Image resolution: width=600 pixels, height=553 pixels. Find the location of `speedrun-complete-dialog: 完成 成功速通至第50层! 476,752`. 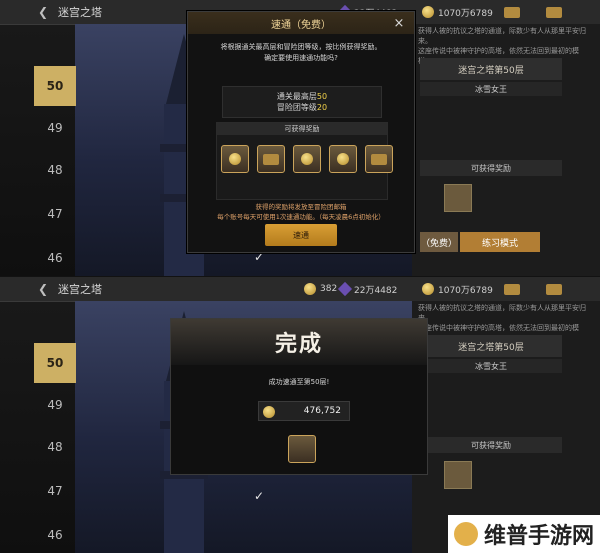

speedrun-complete-dialog: 完成 成功速通至第50层! 476,752 is located at coordinates (299, 396).